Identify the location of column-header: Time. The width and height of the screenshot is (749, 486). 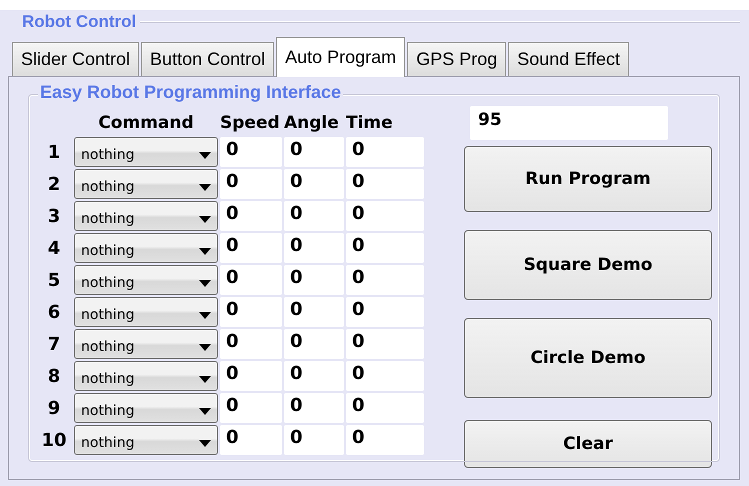
(370, 124).